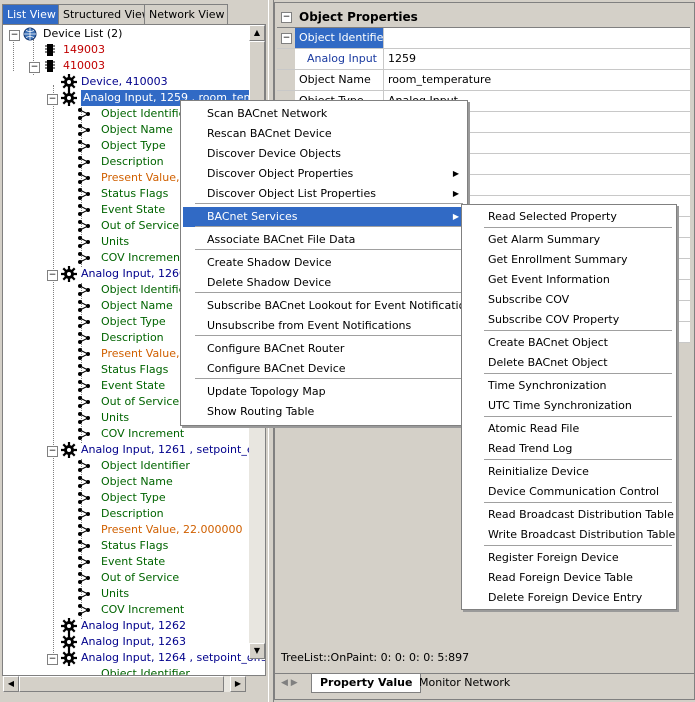 This screenshot has width=695, height=702. I want to click on services-menu-item: Delete Foreign Device Entry, so click(569, 598).